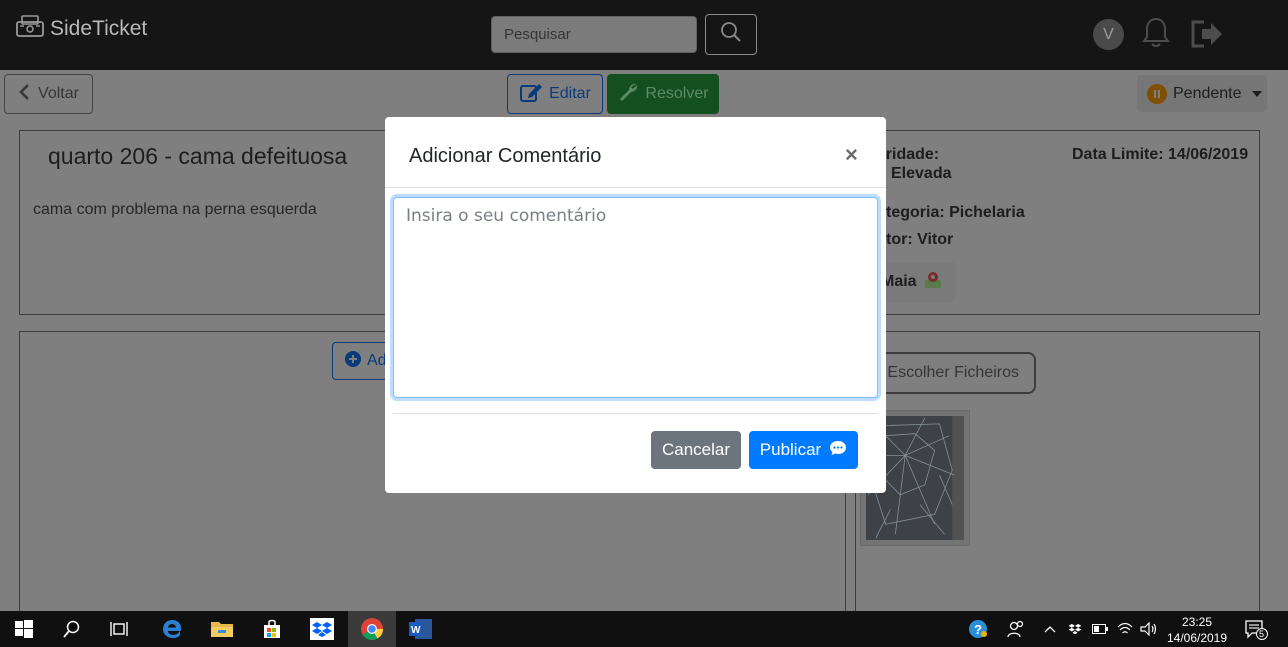  I want to click on comment-bubble-icon, so click(838, 450).